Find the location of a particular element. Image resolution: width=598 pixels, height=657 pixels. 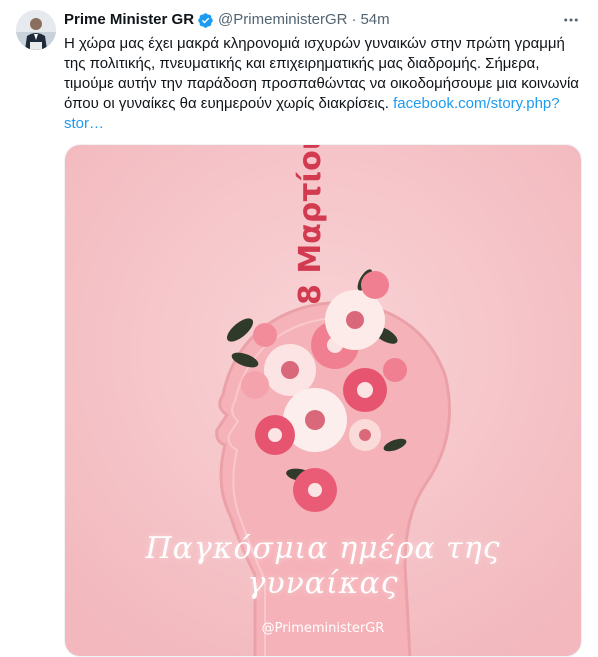

tweet-timestamp: 54m is located at coordinates (374, 20).